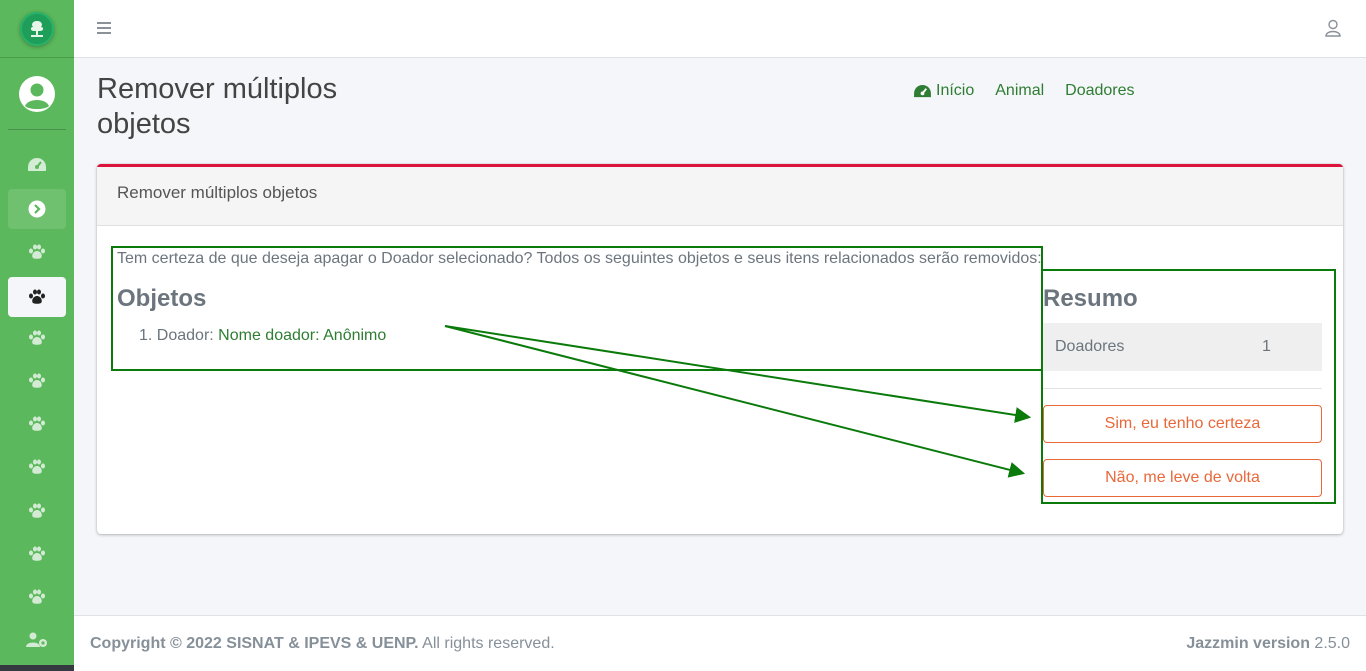  Describe the element at coordinates (217, 106) in the screenshot. I see `page-title: Remover múltiplos objetos` at that location.